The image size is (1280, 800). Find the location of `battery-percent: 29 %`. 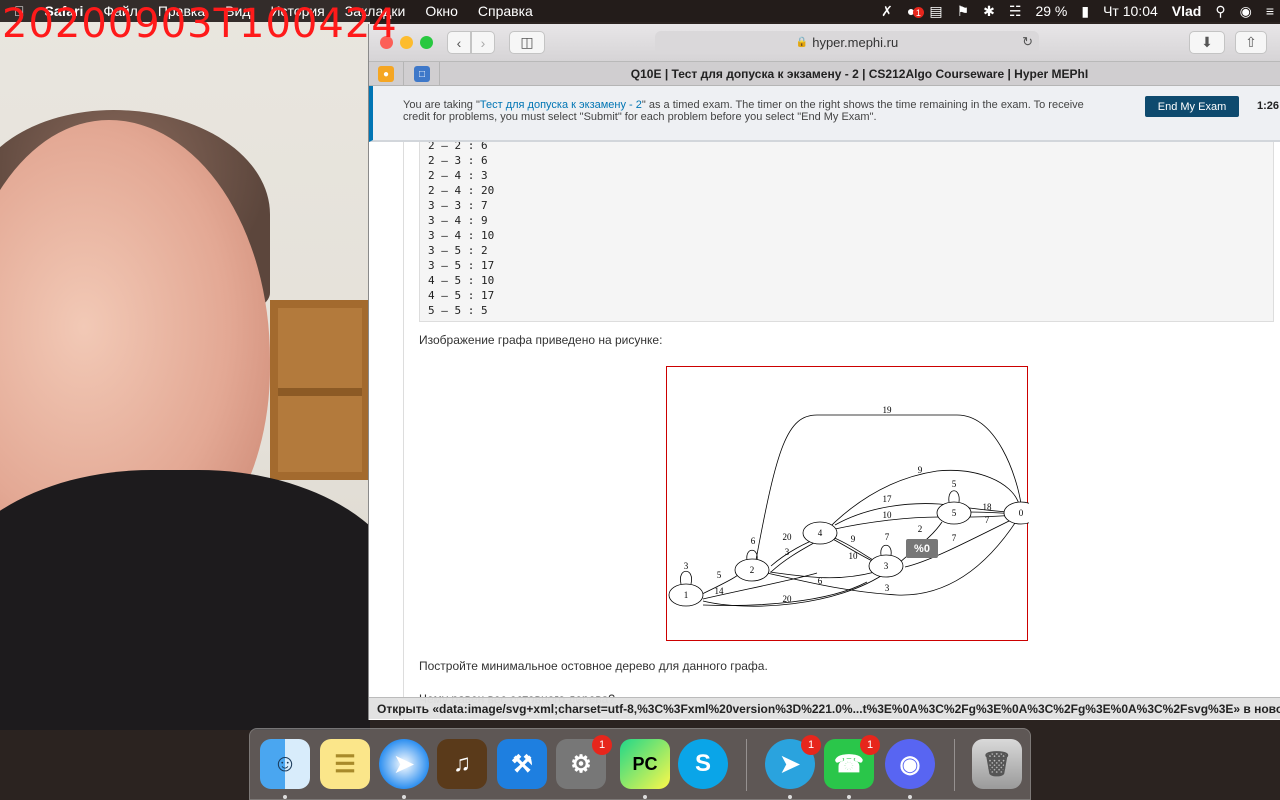

battery-percent: 29 % is located at coordinates (1051, 11).